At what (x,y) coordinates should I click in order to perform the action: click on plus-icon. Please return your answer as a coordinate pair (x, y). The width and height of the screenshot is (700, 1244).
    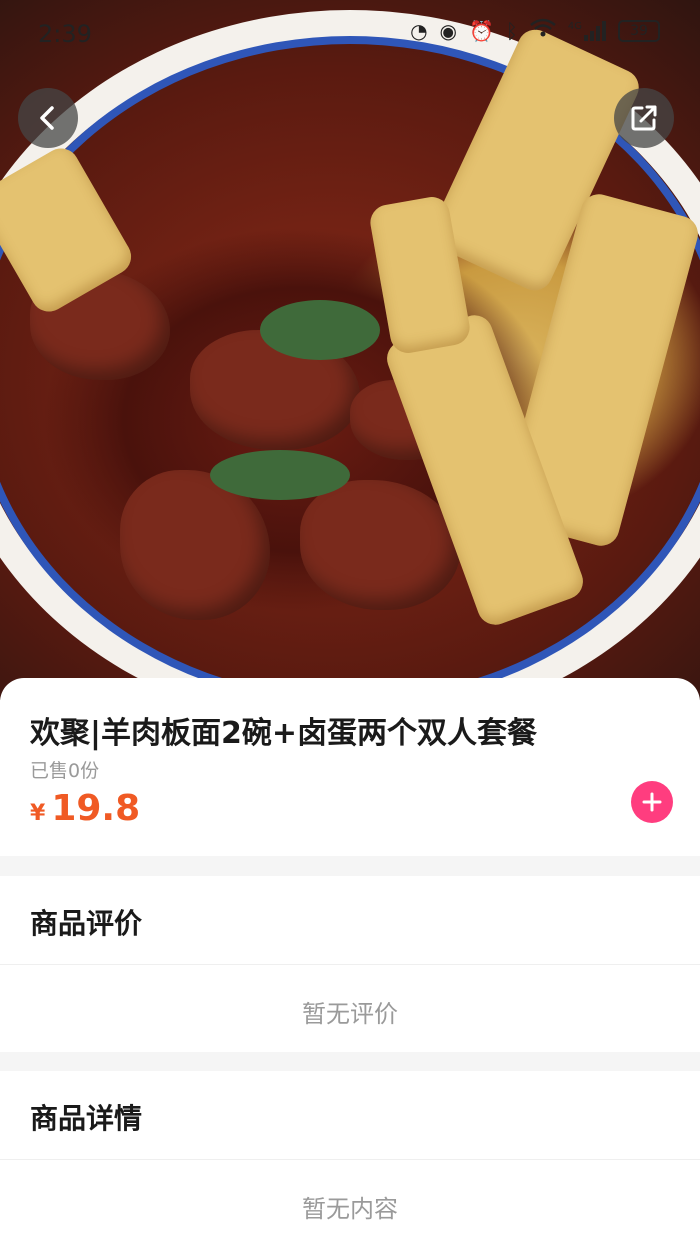
    Looking at the image, I should click on (652, 802).